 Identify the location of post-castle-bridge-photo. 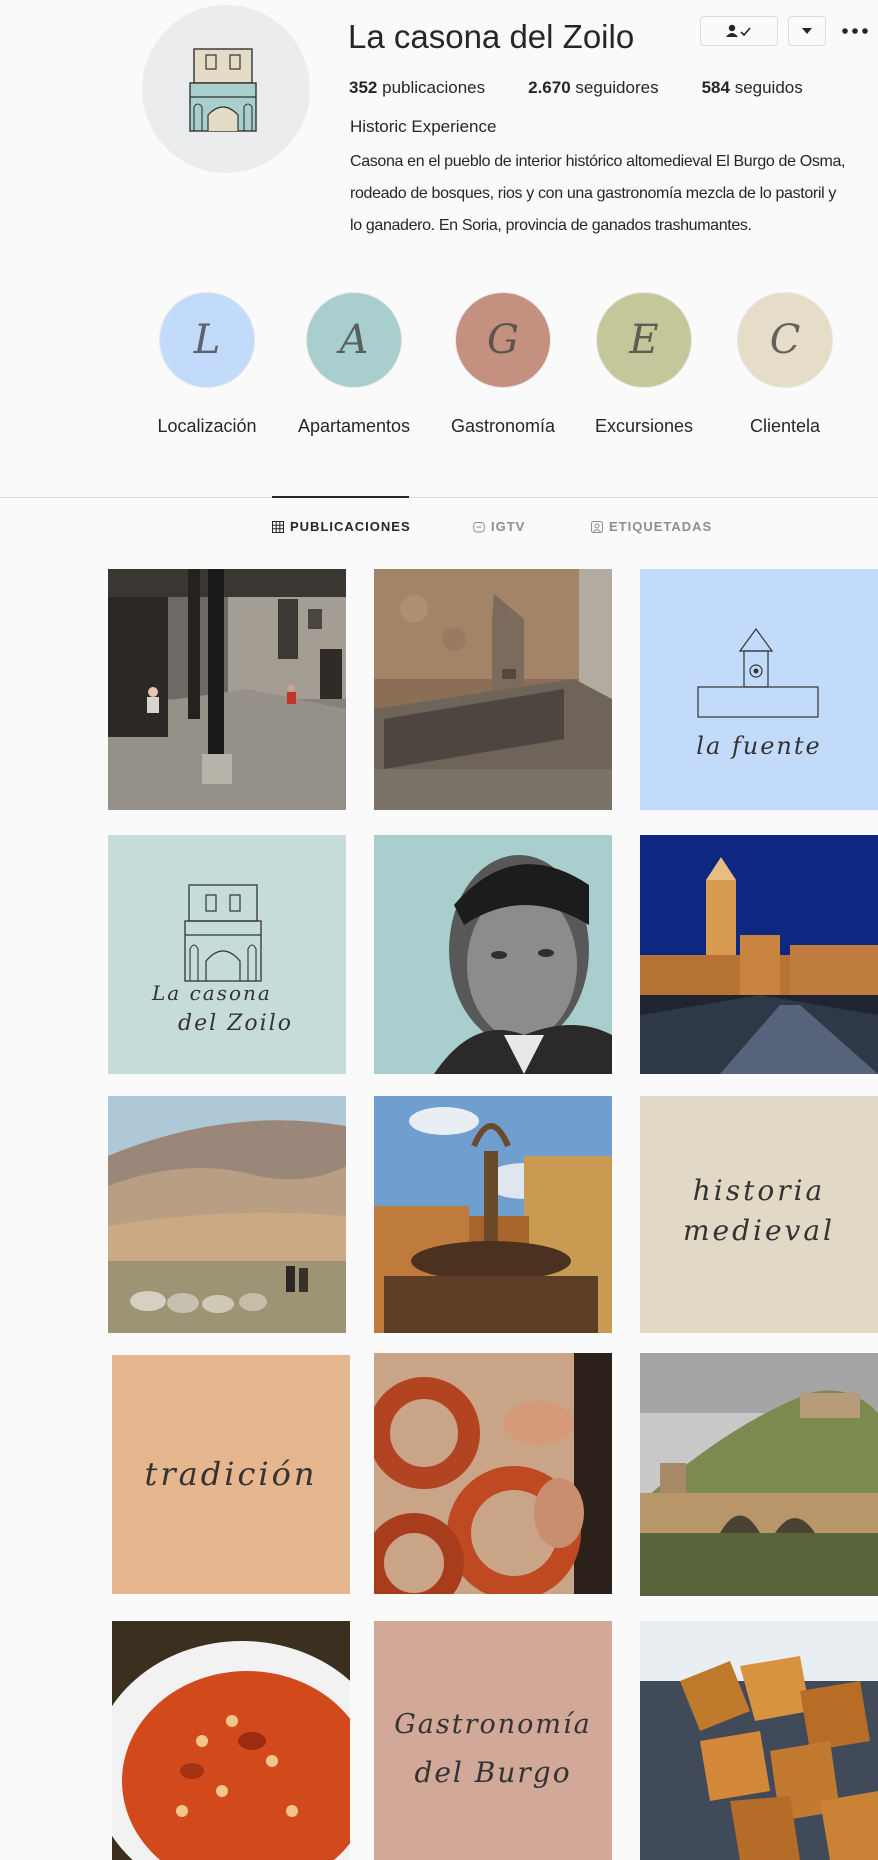
(759, 1474).